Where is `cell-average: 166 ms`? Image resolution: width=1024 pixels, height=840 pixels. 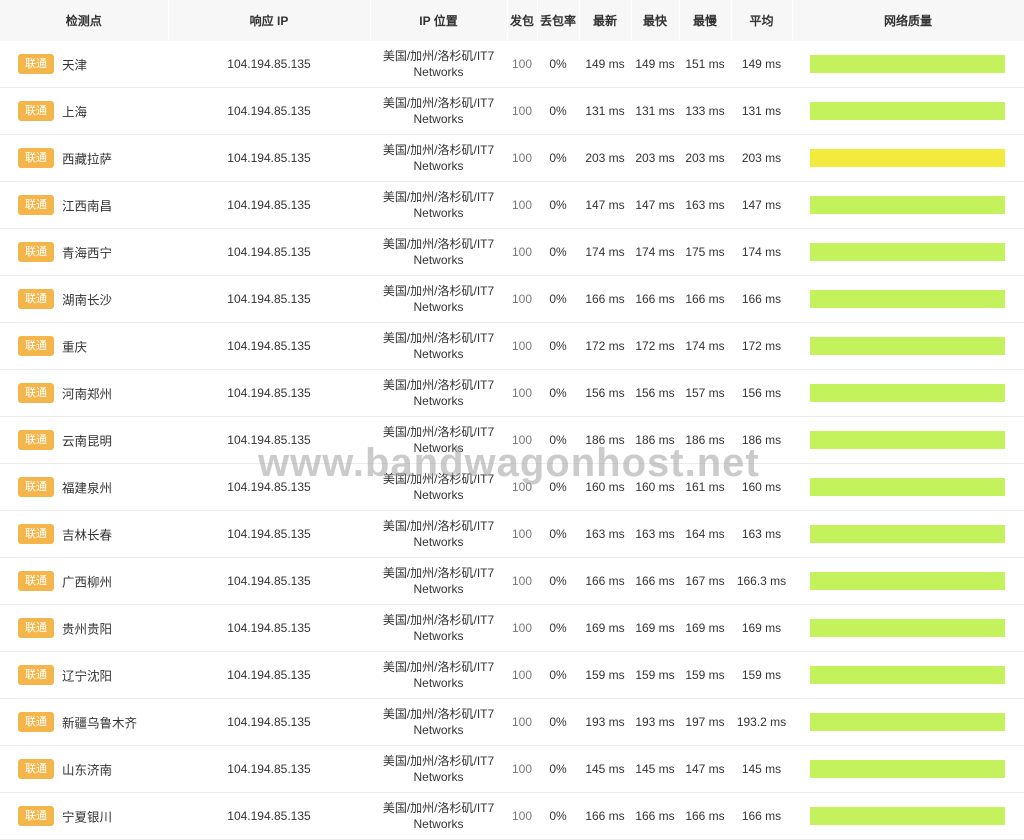
cell-average: 166 ms is located at coordinates (761, 816).